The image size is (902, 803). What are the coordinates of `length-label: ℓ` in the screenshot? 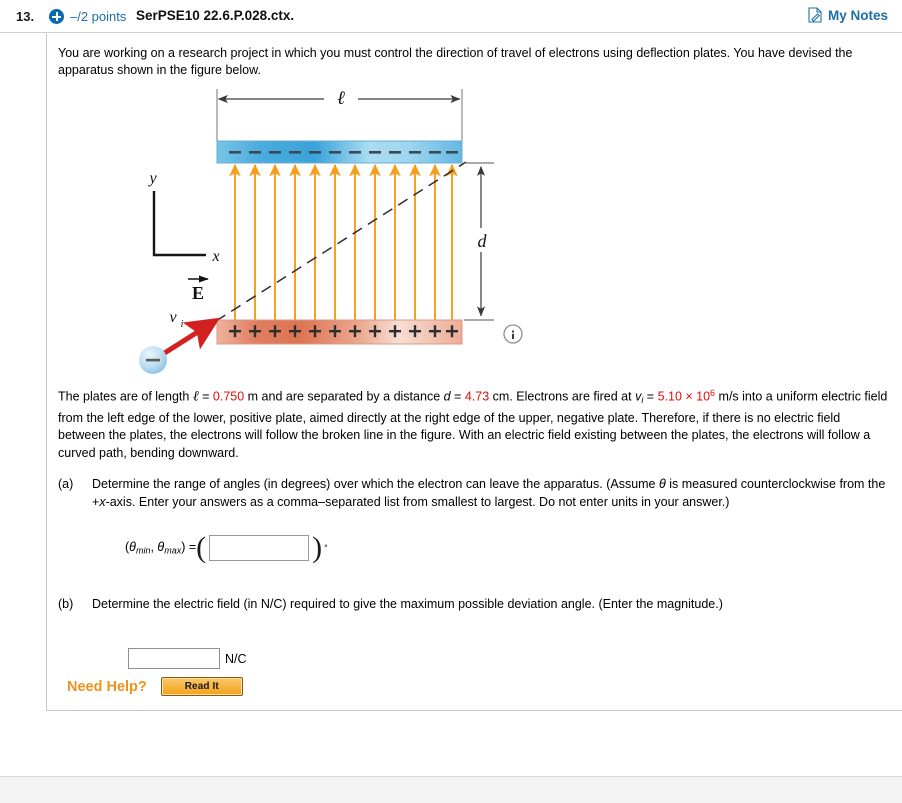 It's located at (341, 98).